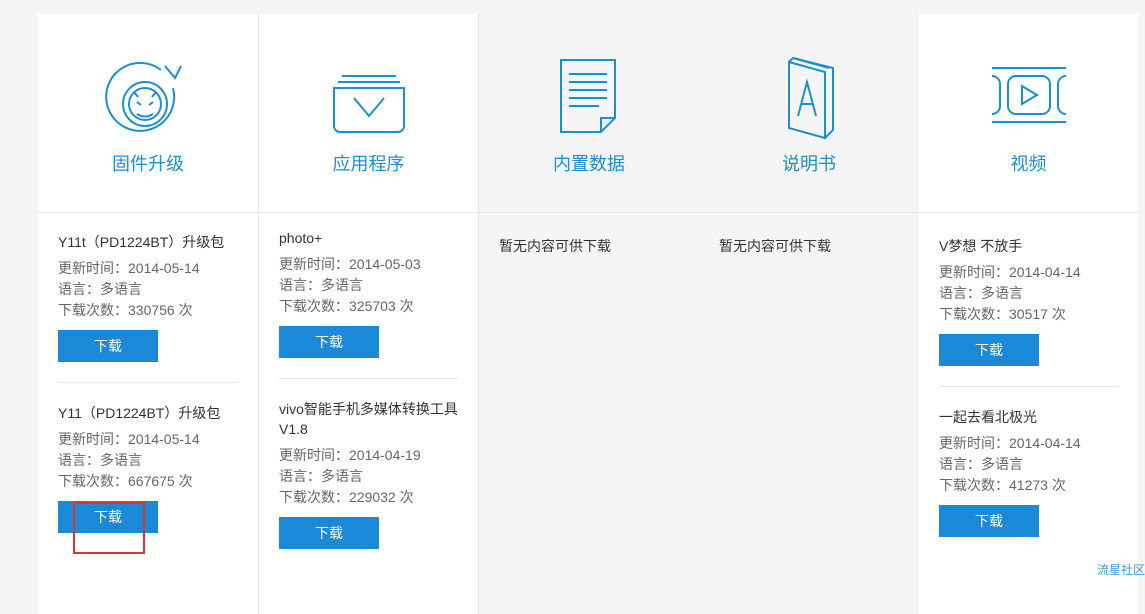 This screenshot has width=1145, height=614. I want to click on item-downloads: 下载次数：325703 次, so click(346, 306).